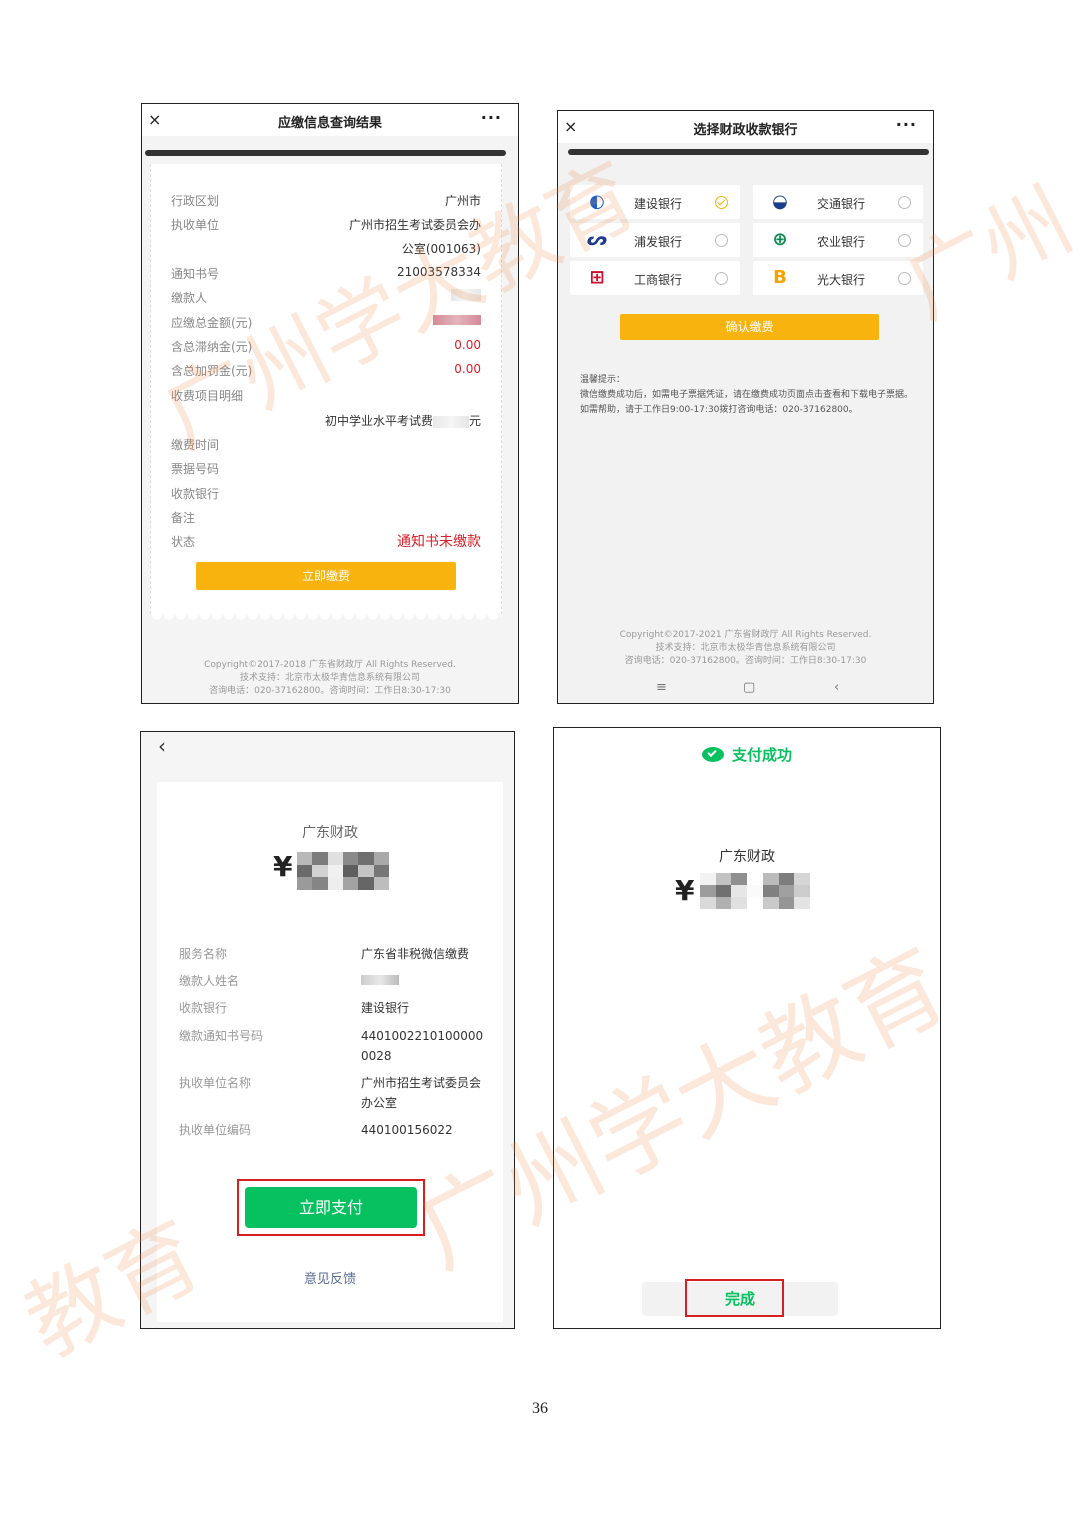  Describe the element at coordinates (195, 445) in the screenshot. I see `row-label: 缴费时间` at that location.